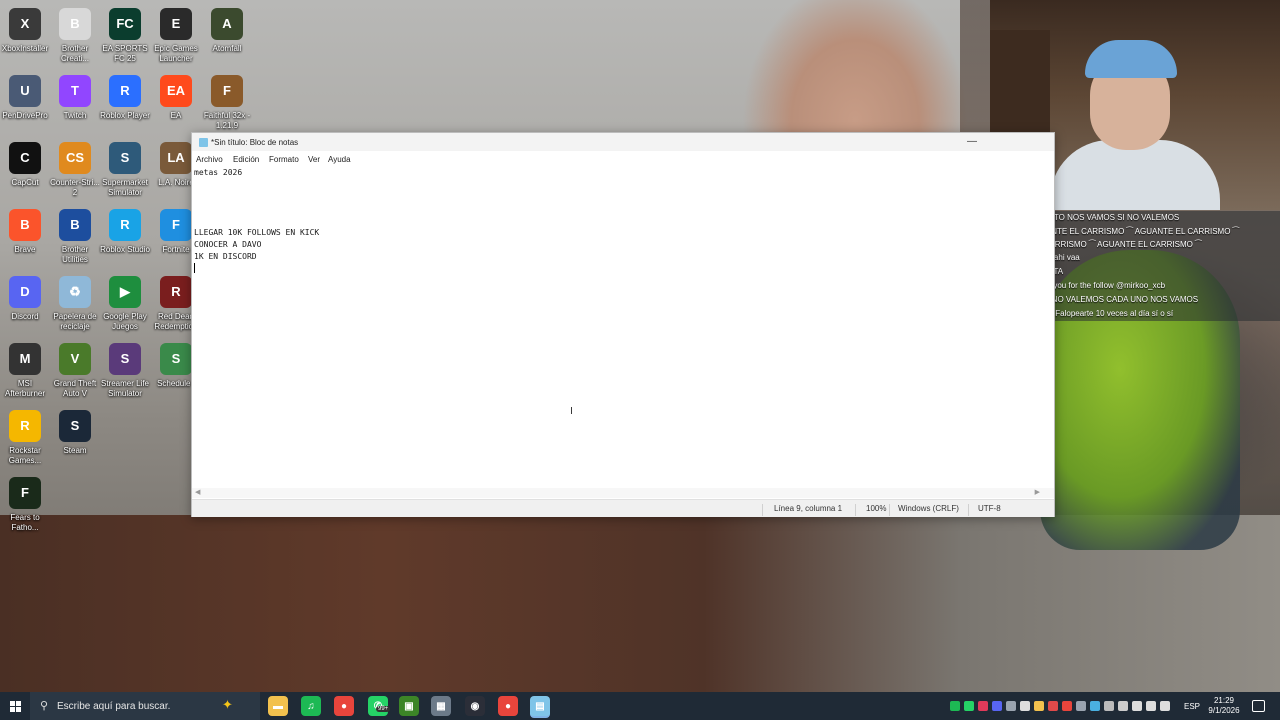 The width and height of the screenshot is (1280, 720). What do you see at coordinates (125, 98) in the screenshot?
I see `desktop-icon-roblox-player: R Roblox Player` at bounding box center [125, 98].